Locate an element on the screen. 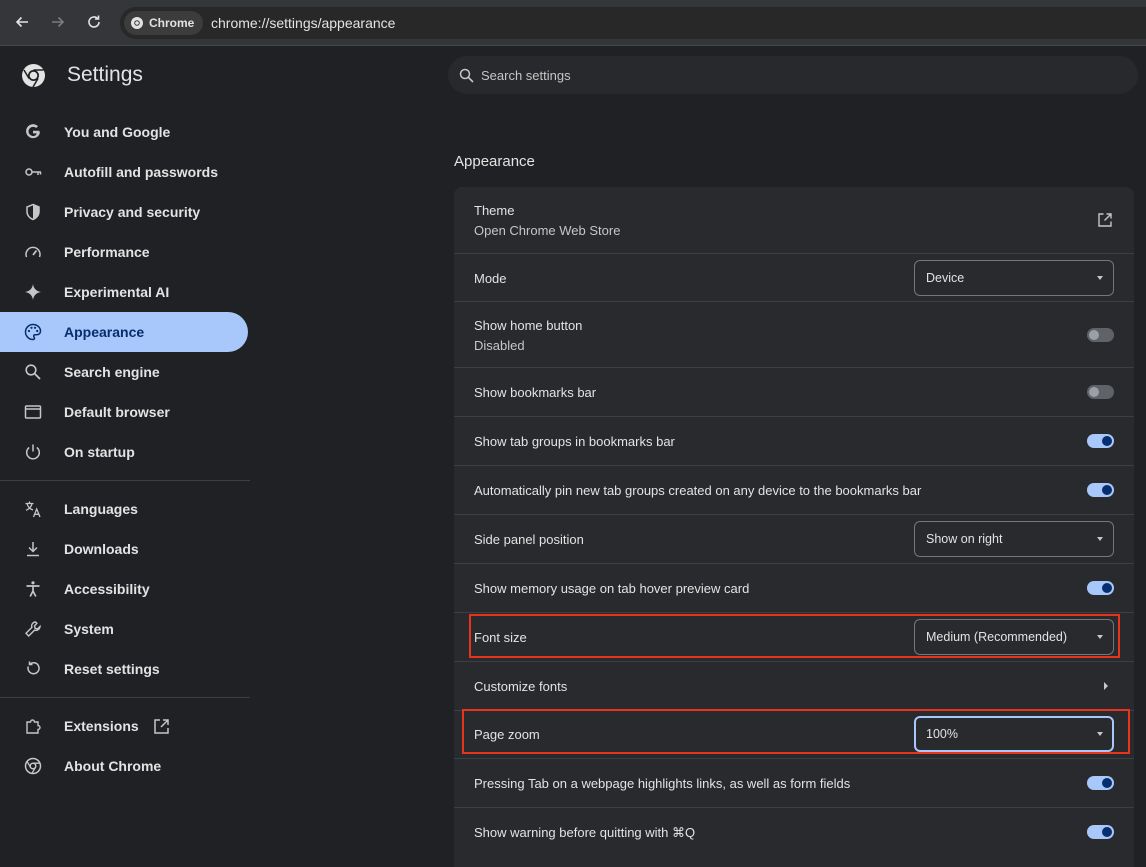  sidebar-item-label: Privacy and security is located at coordinates (132, 212).